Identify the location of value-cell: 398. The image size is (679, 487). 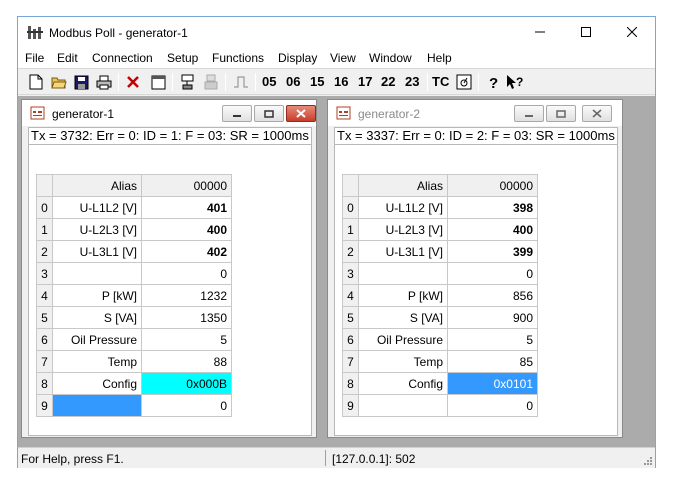
(492, 207).